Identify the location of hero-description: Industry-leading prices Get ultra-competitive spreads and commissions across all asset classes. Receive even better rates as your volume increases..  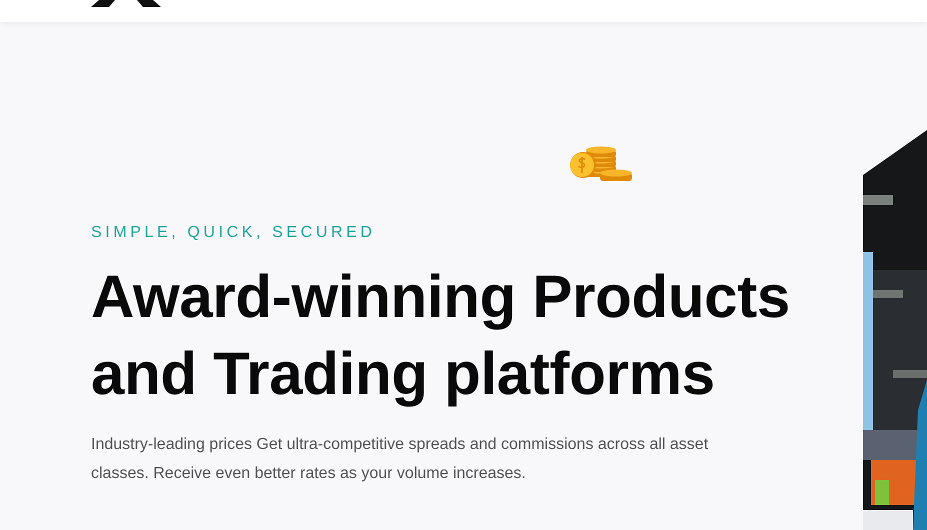
(400, 459).